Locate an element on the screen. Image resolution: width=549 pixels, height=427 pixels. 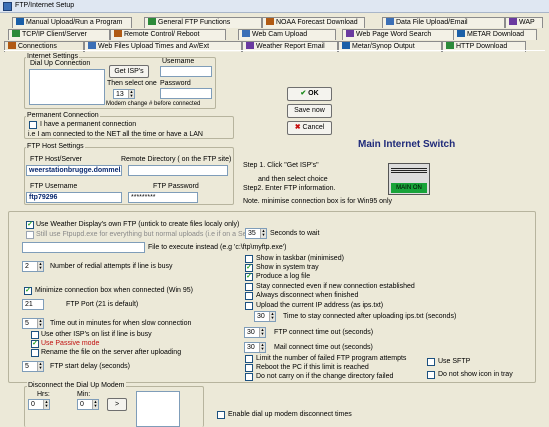
tab-row1-4: WAP is located at coordinates (524, 22).